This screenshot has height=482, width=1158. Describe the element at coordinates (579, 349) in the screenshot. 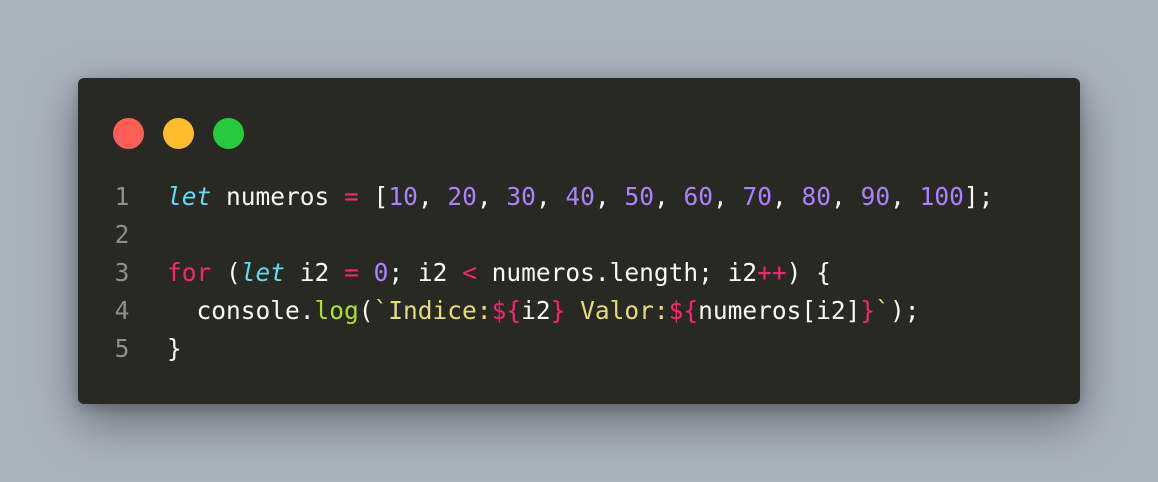

I see `code-line: 5}` at that location.